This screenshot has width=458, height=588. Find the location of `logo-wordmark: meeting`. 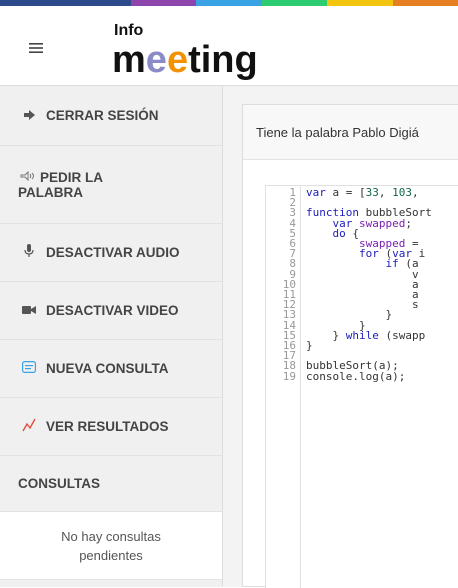

logo-wordmark: meeting is located at coordinates (185, 60).